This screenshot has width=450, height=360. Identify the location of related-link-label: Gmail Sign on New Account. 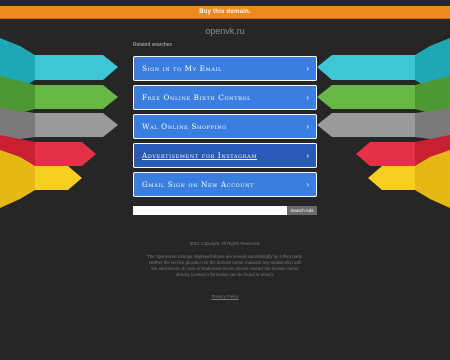
(198, 184).